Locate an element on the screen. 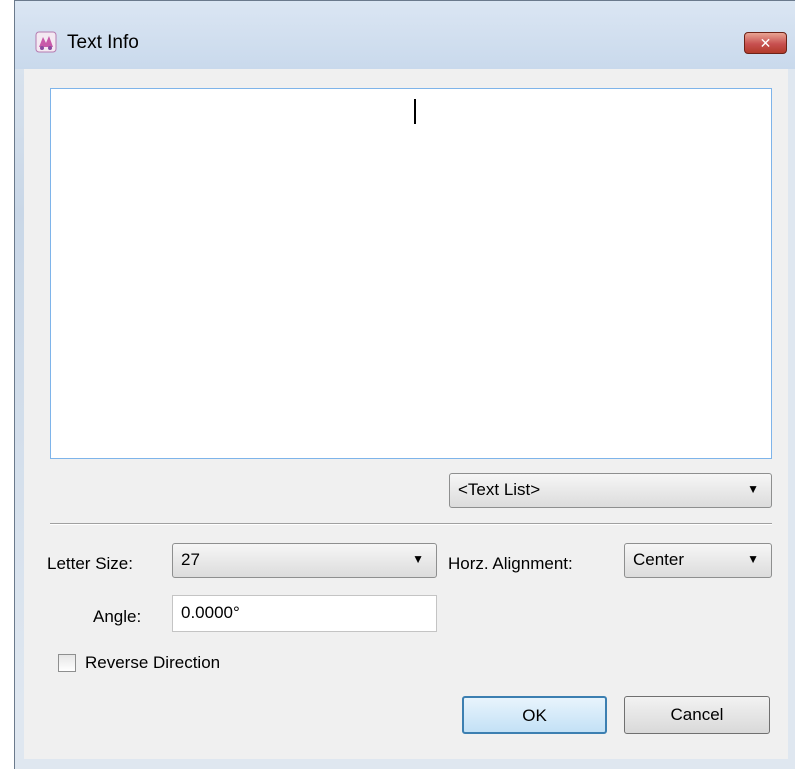 This screenshot has width=795, height=769. horz-alignment-dropdown: Center ▼ is located at coordinates (698, 560).